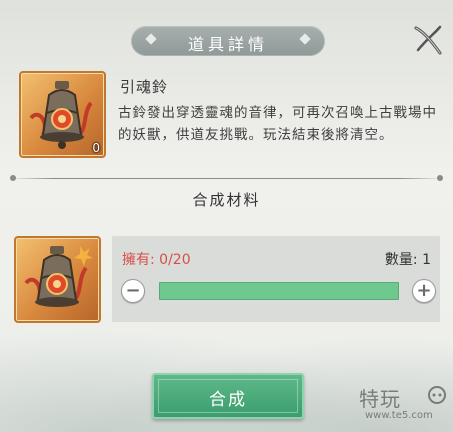 This screenshot has height=432, width=453. I want to click on increase-button: +, so click(424, 291).